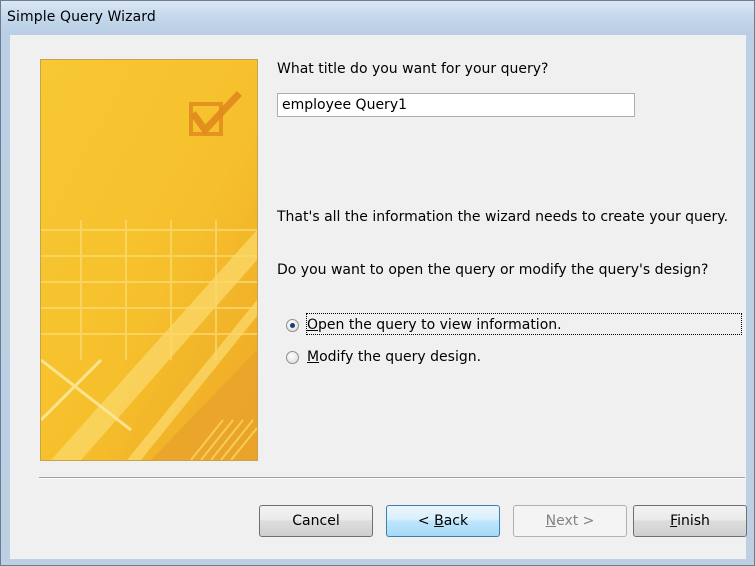  What do you see at coordinates (456, 105) in the screenshot?
I see `query-title-input` at bounding box center [456, 105].